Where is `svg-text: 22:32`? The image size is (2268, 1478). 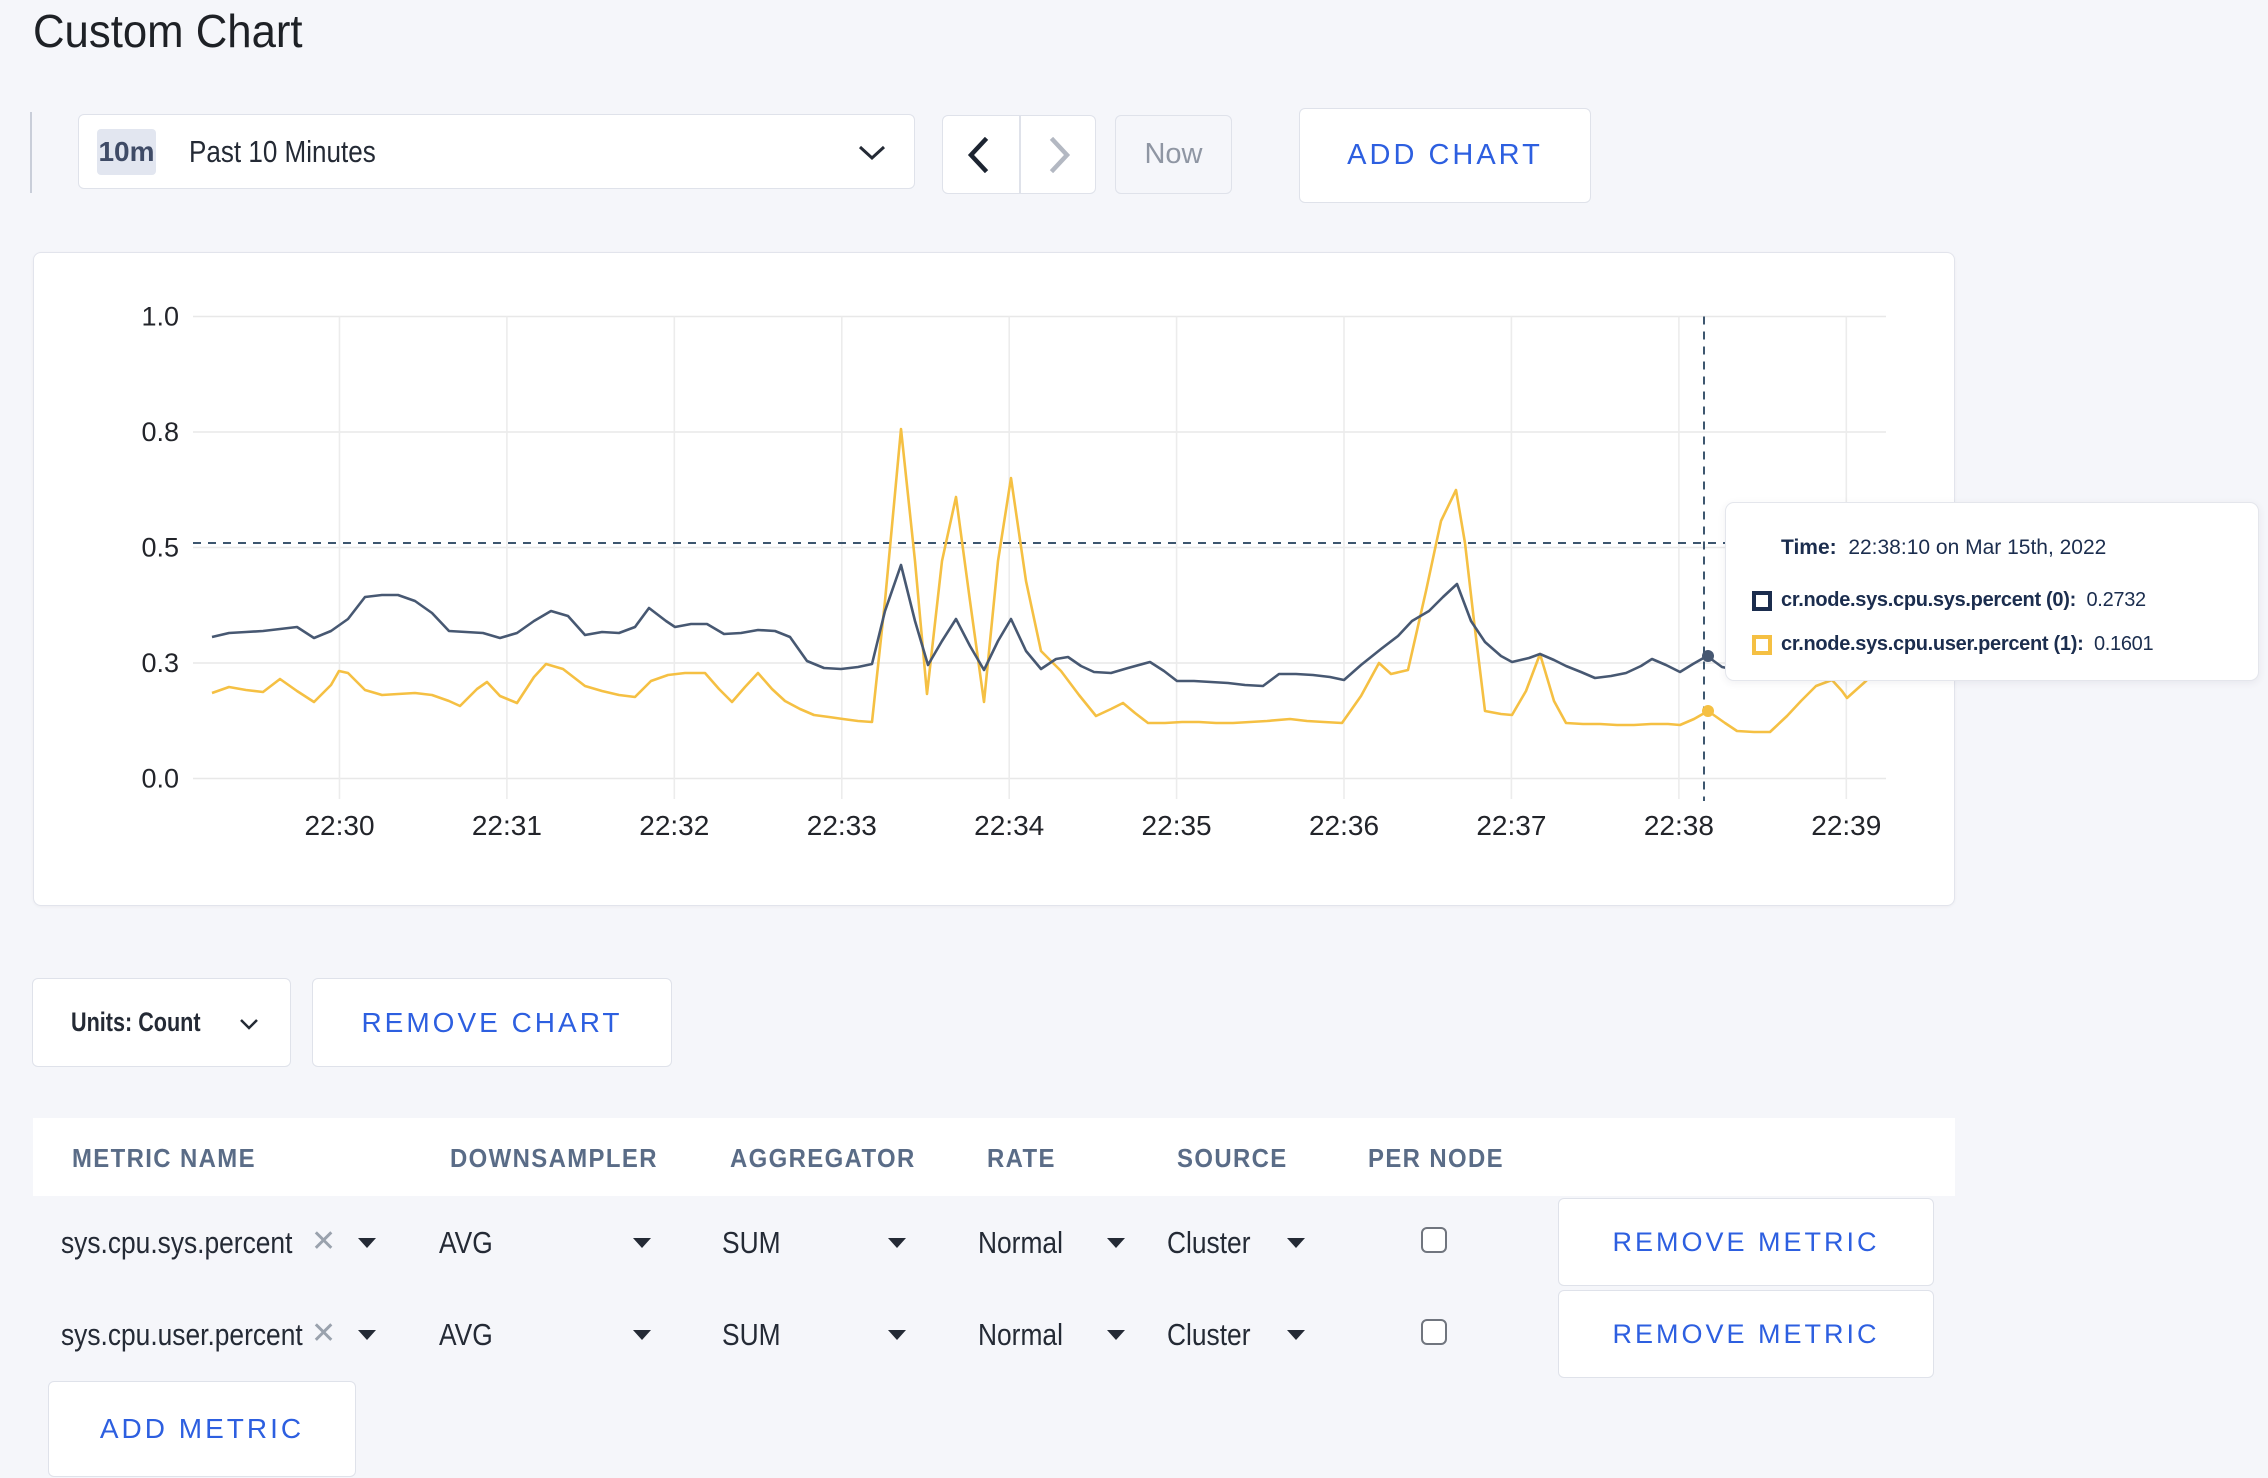 svg-text: 22:32 is located at coordinates (674, 825).